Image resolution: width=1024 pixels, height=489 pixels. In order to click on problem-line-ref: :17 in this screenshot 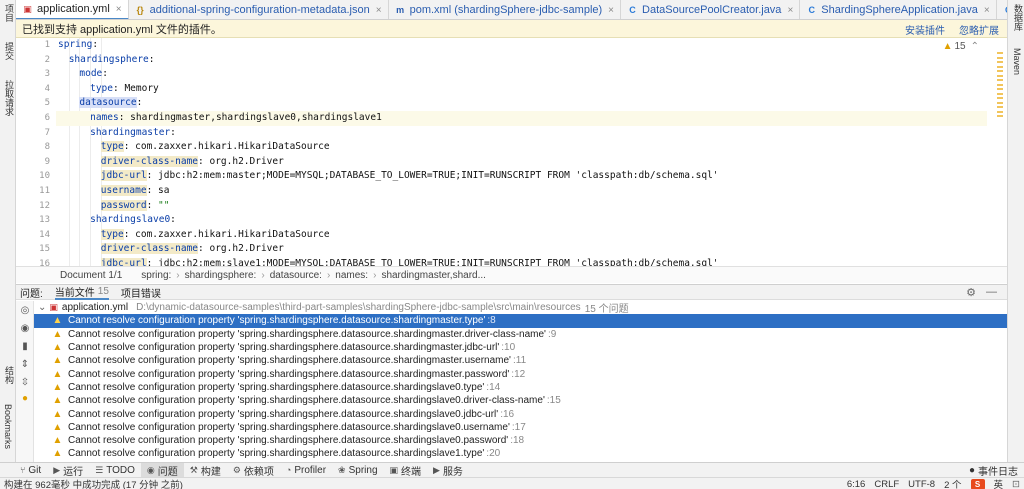, I will do `click(518, 427)`.